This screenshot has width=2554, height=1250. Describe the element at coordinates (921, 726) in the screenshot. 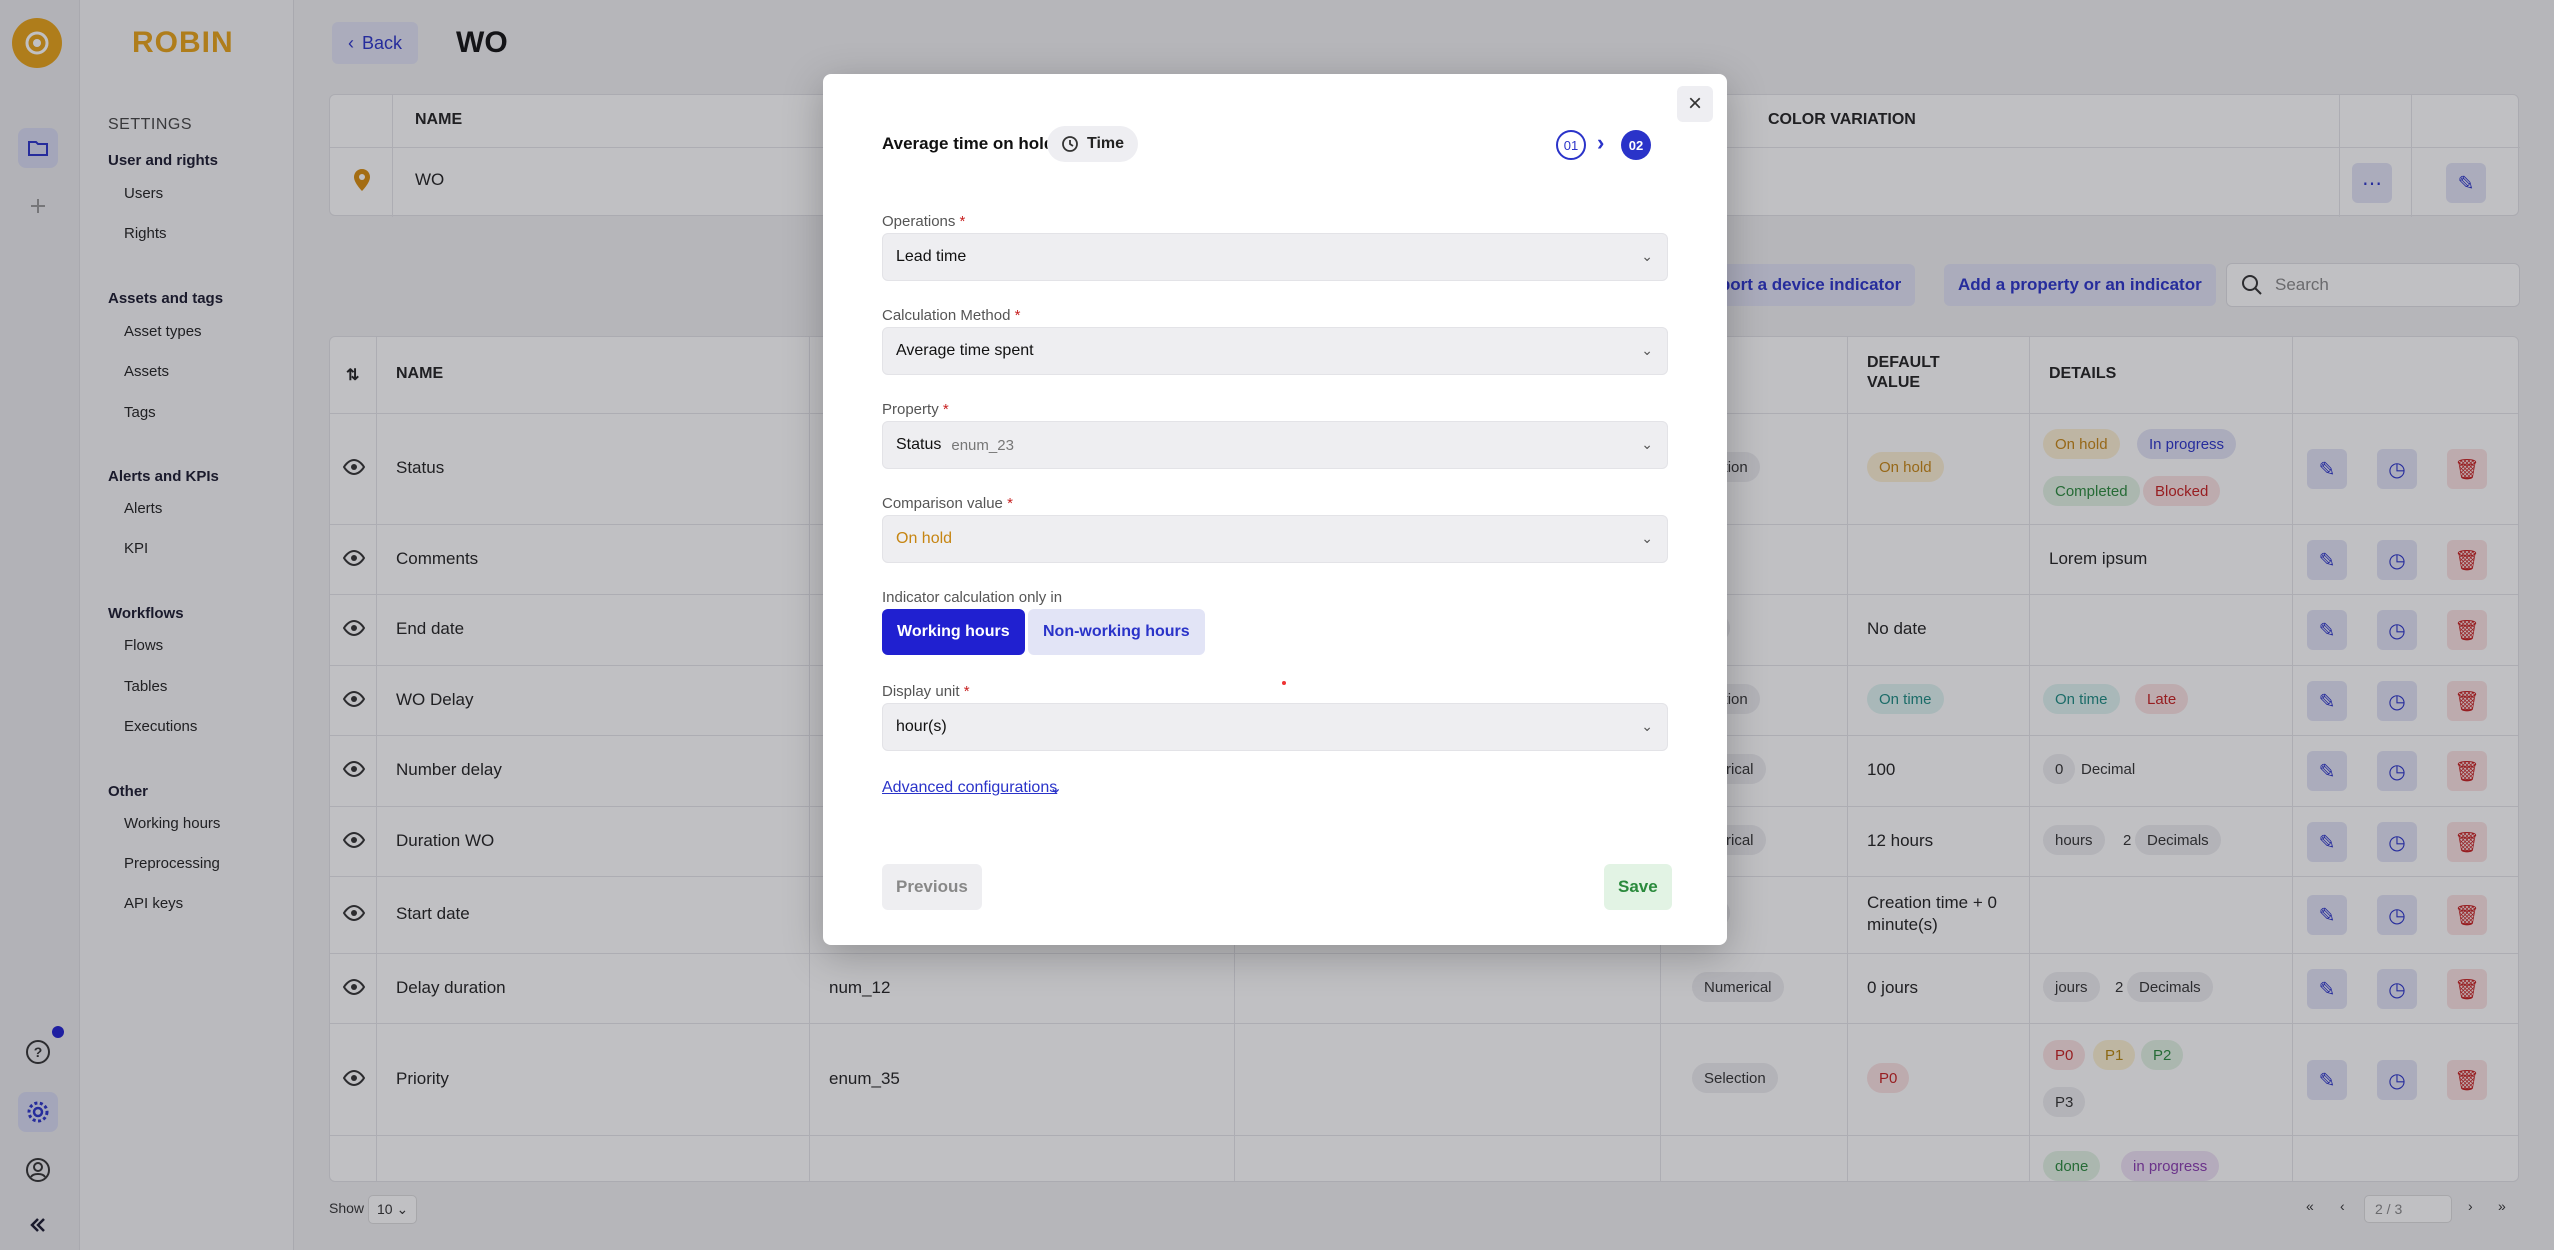

I see `display-unit-value: hour(s)` at that location.